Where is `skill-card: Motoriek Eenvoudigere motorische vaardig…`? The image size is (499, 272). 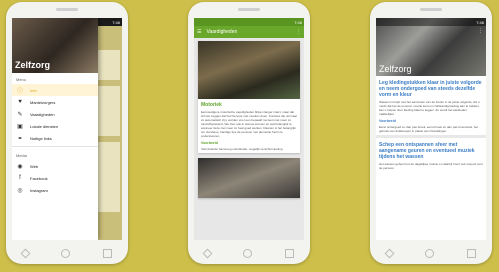 skill-card: Motoriek Eenvoudigere motorische vaardig… is located at coordinates (249, 97).